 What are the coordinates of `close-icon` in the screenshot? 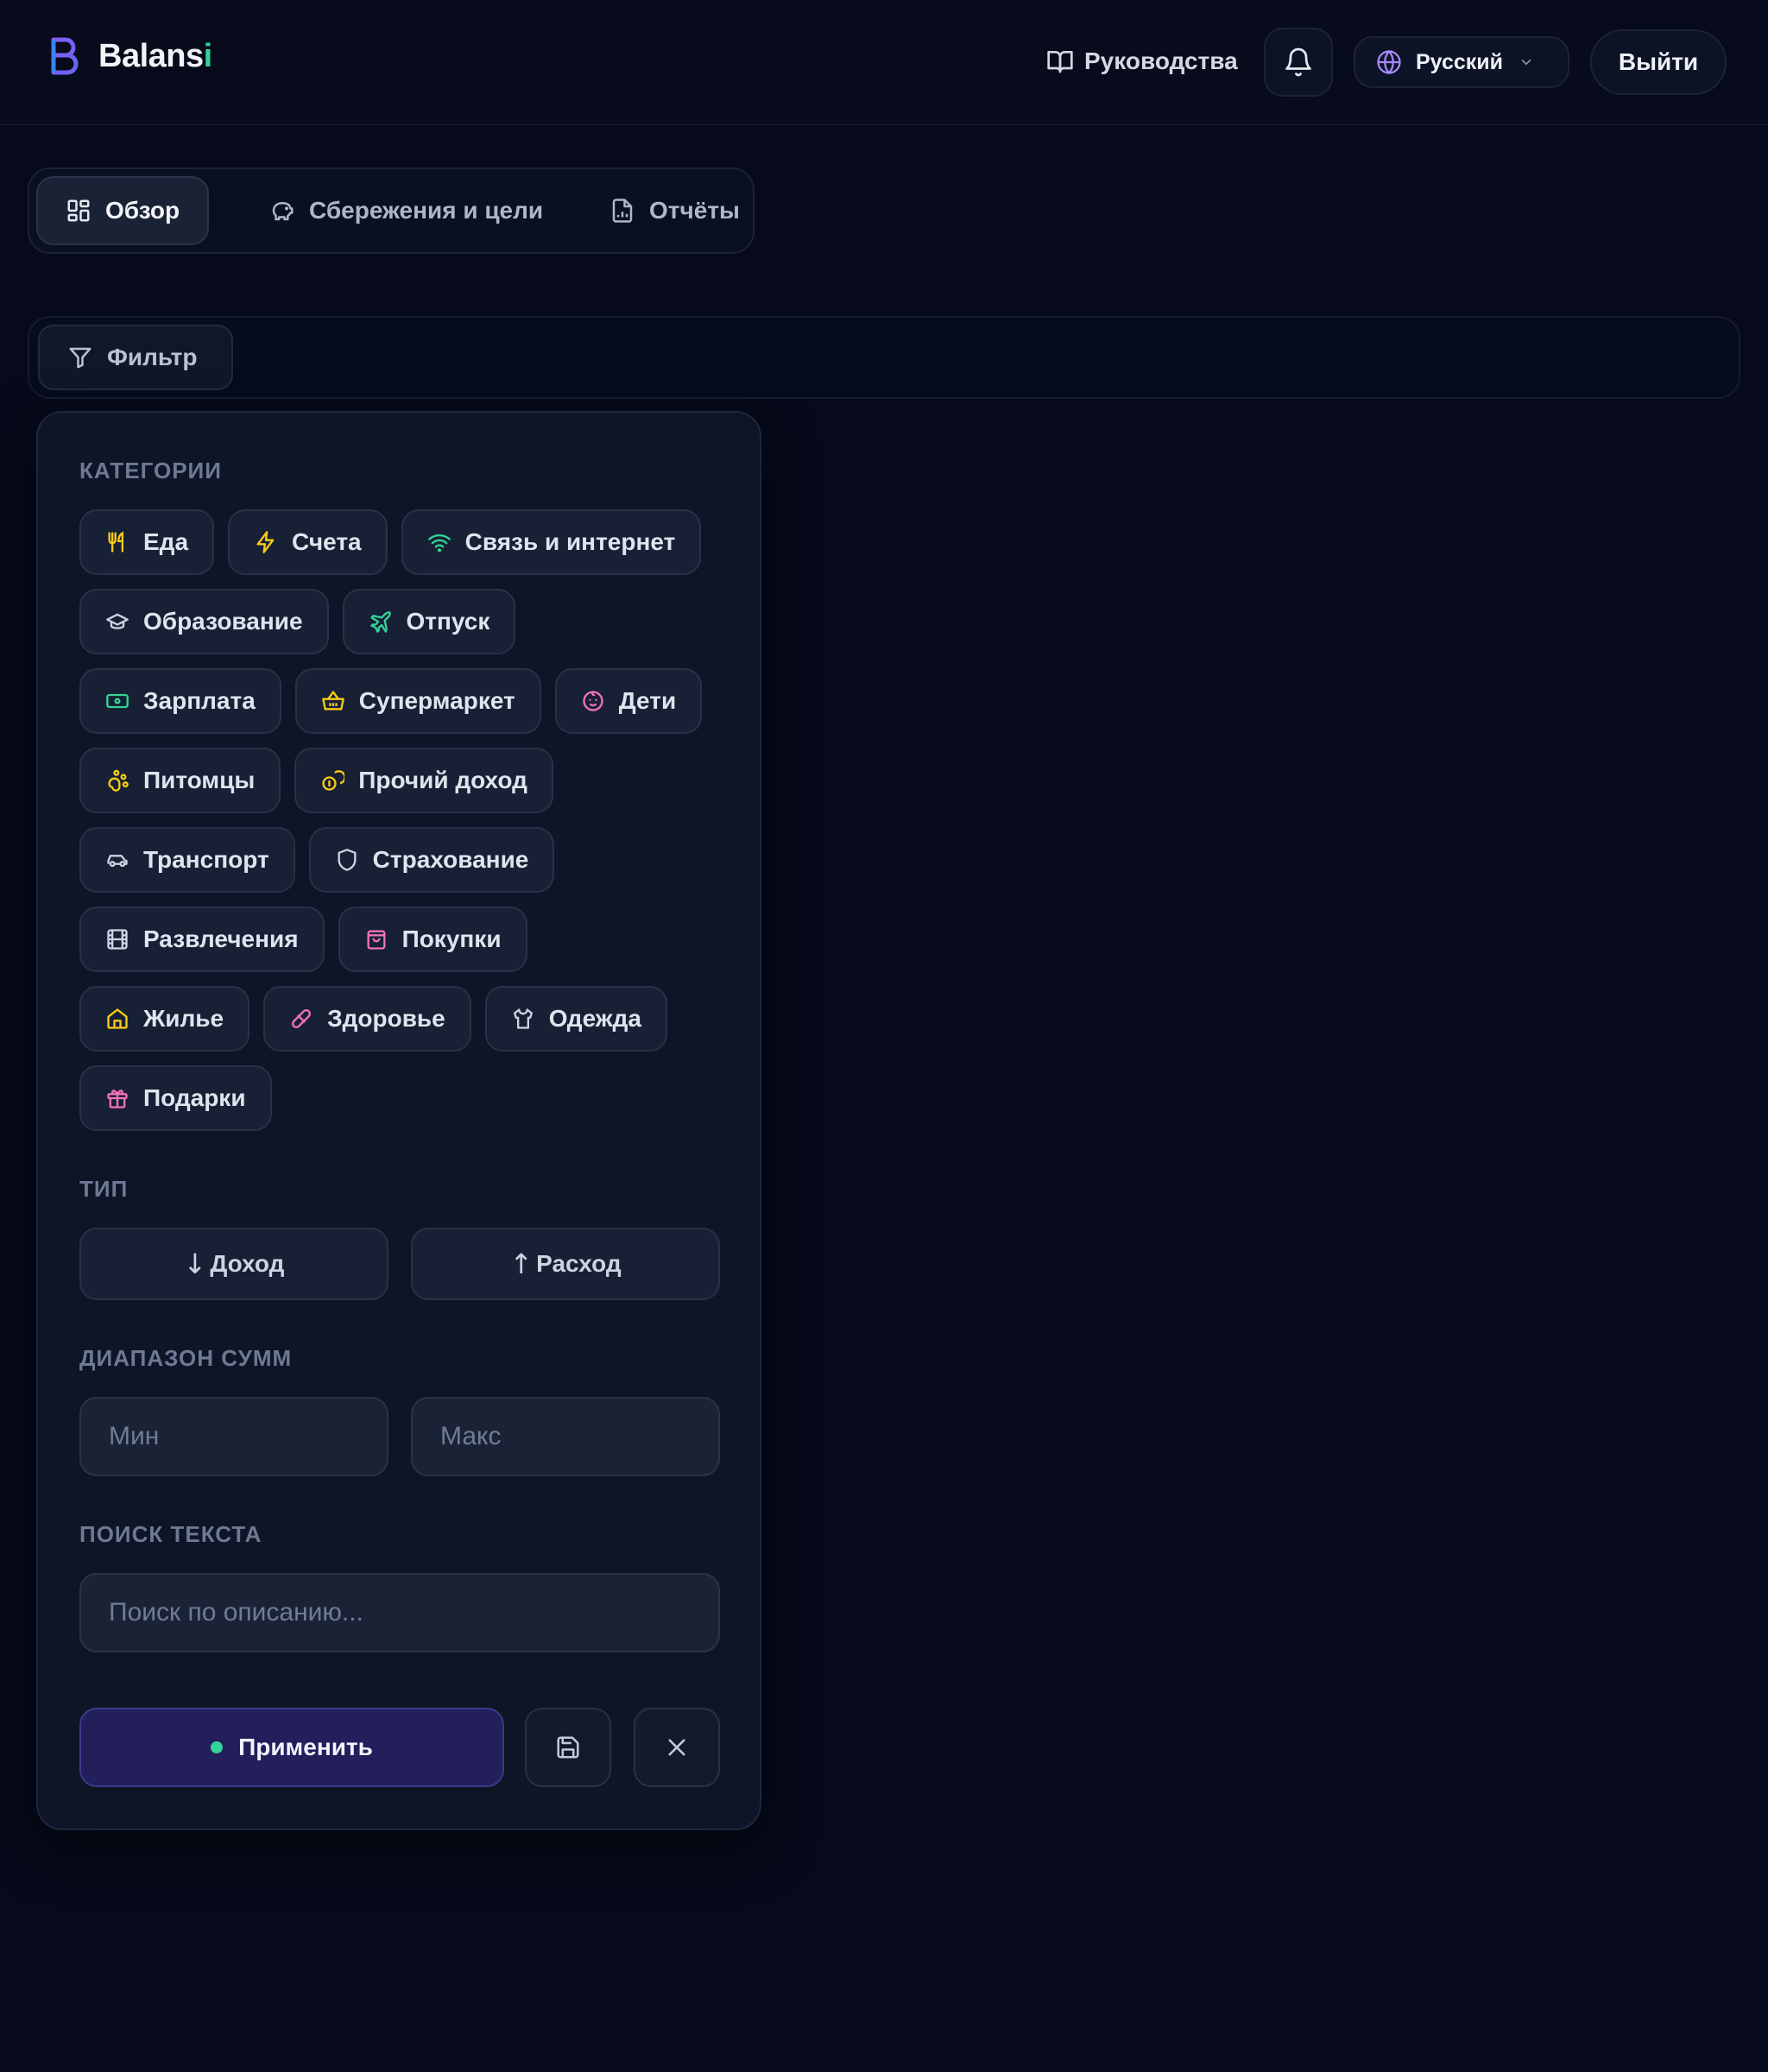 It's located at (676, 1747).